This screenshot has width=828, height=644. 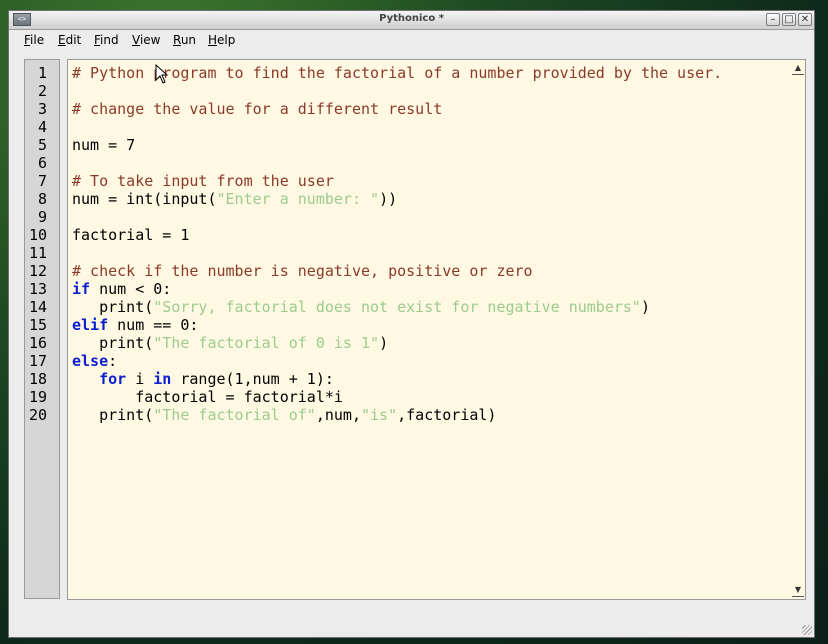 What do you see at coordinates (153, 325) in the screenshot?
I see `code-token: num == 0:` at bounding box center [153, 325].